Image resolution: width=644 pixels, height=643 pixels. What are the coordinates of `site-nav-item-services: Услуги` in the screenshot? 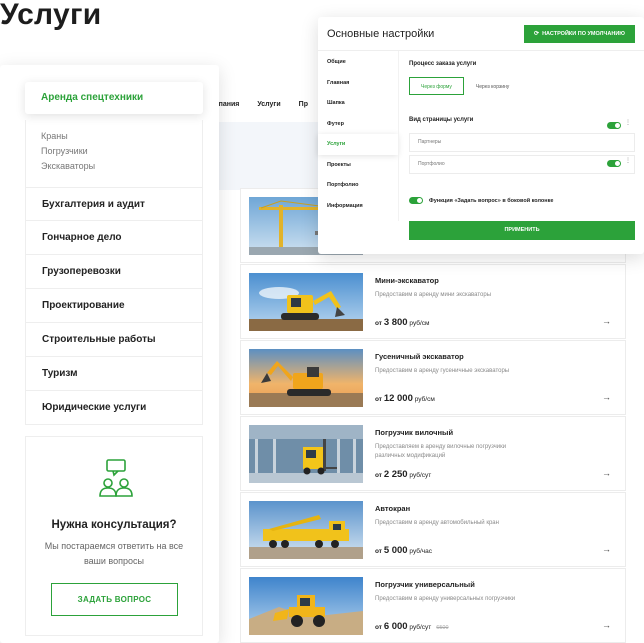 It's located at (268, 104).